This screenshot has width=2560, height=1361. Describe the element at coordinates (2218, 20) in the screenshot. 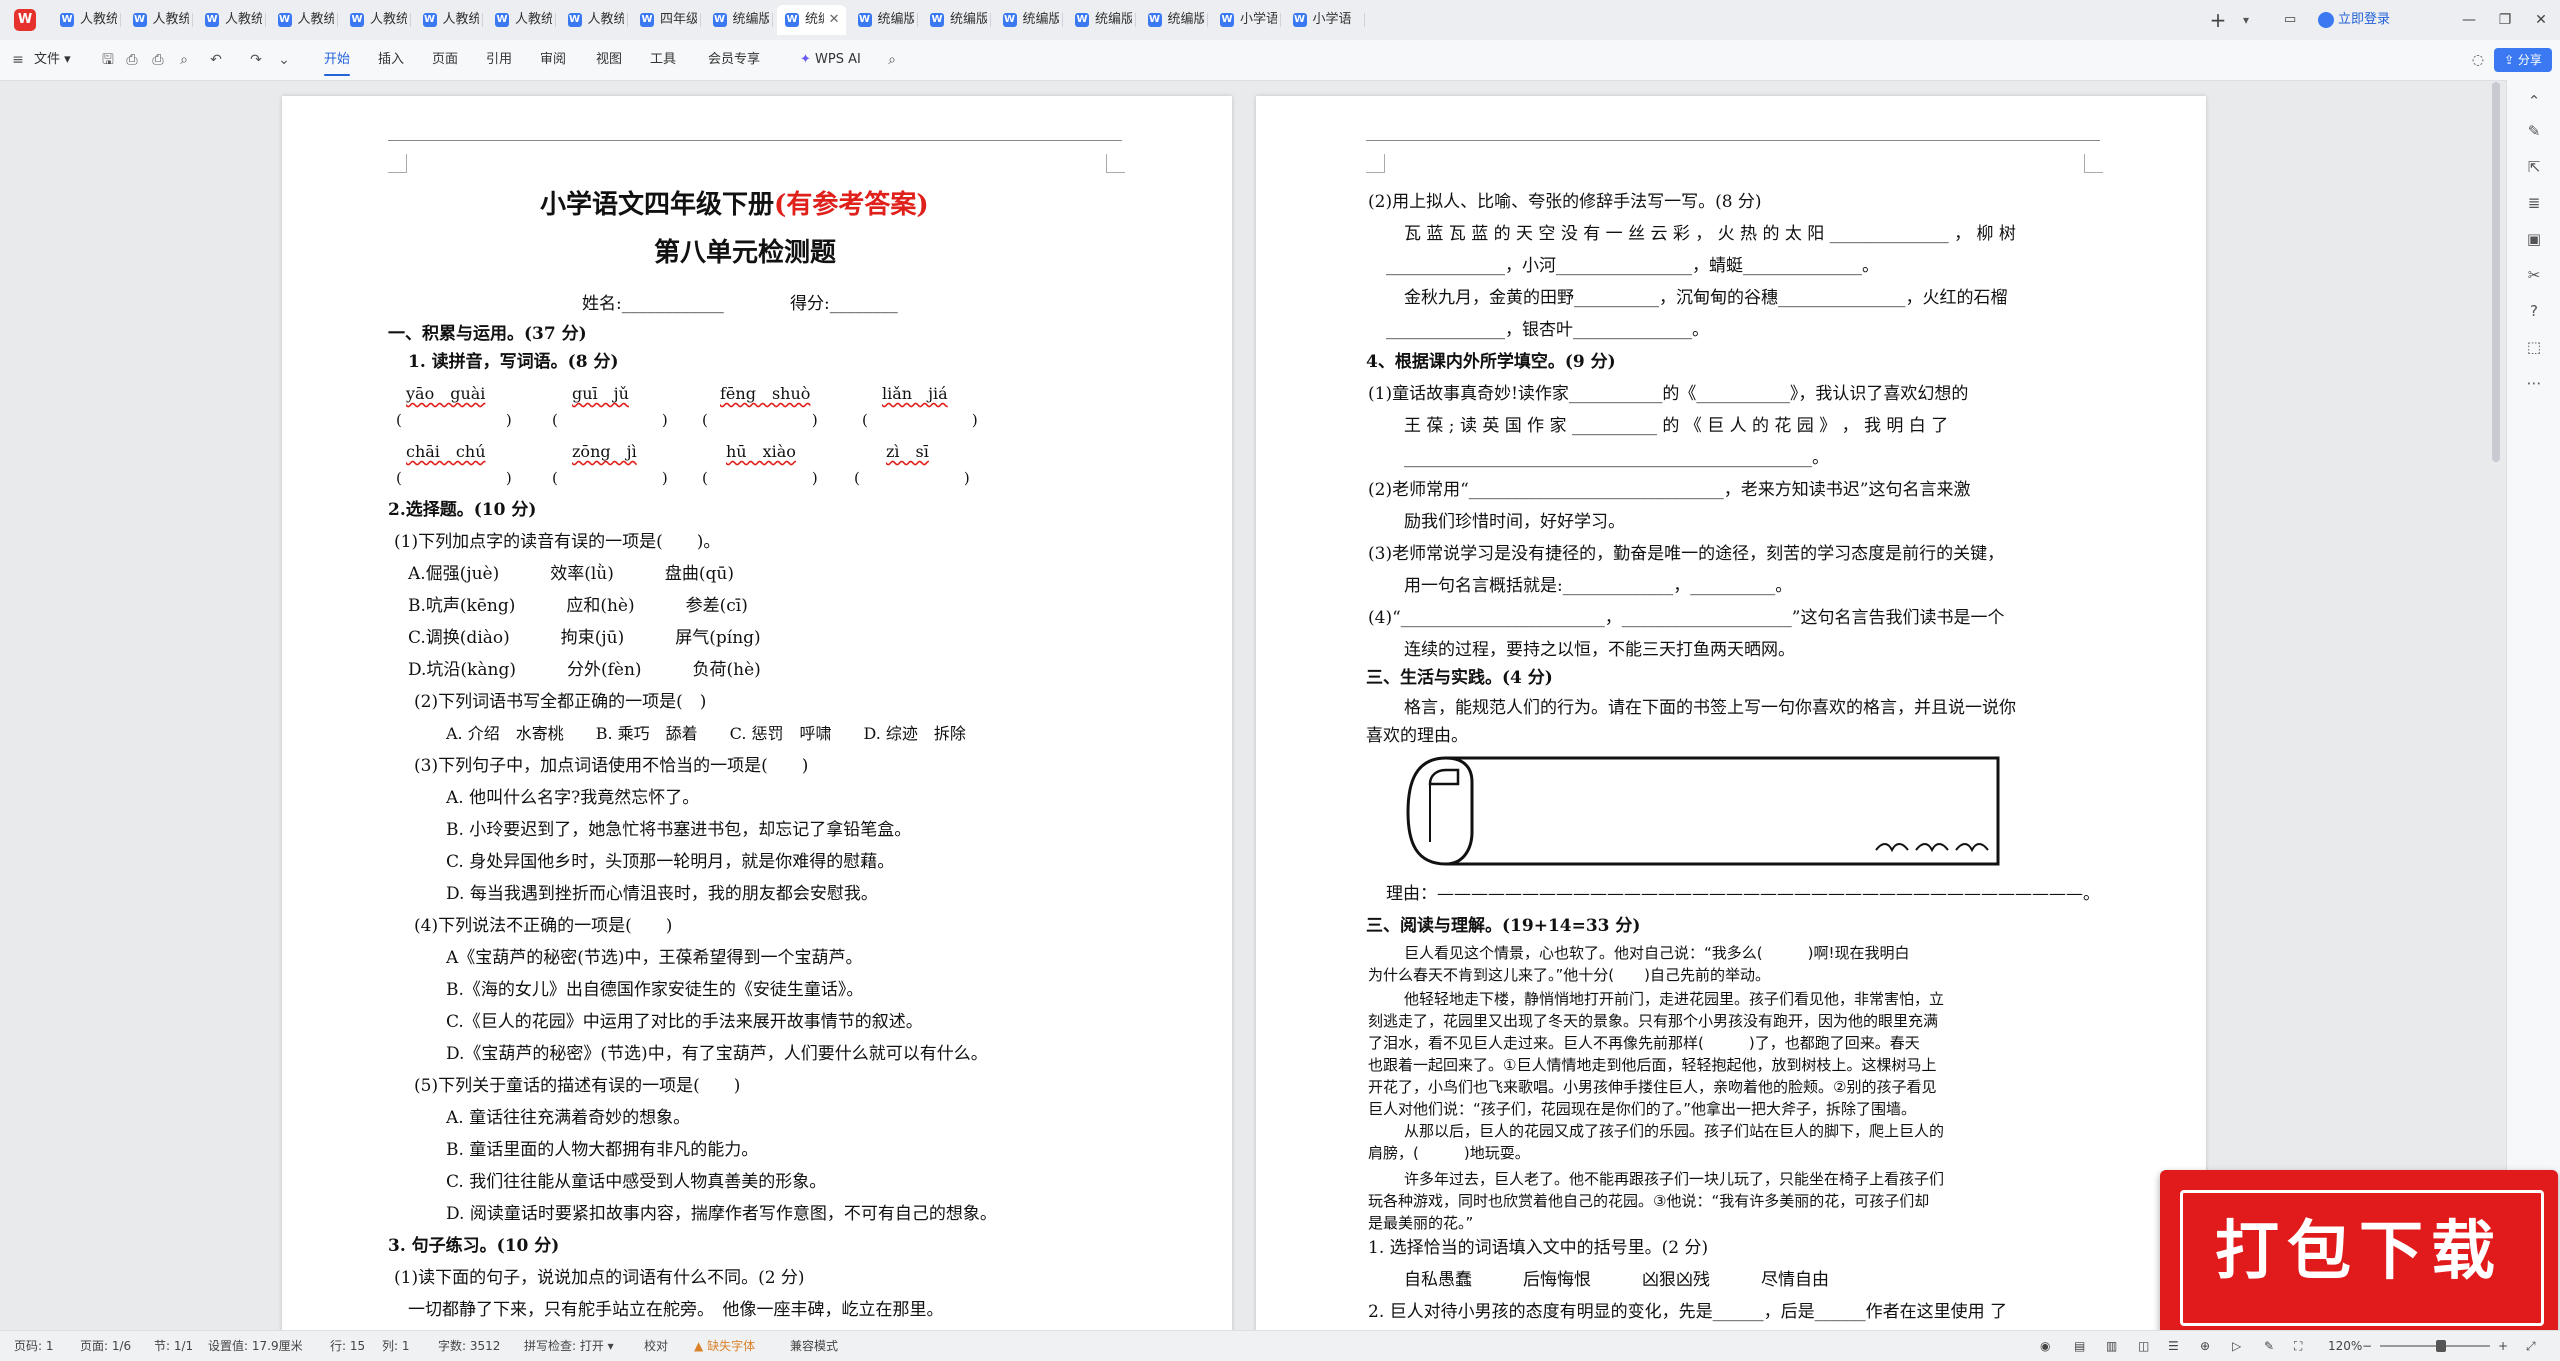

I see `new-tab-button: +` at that location.